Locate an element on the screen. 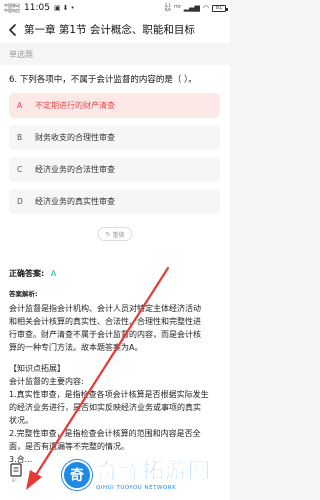 The height and width of the screenshot is (500, 320). back-arrow-icon is located at coordinates (13, 30).